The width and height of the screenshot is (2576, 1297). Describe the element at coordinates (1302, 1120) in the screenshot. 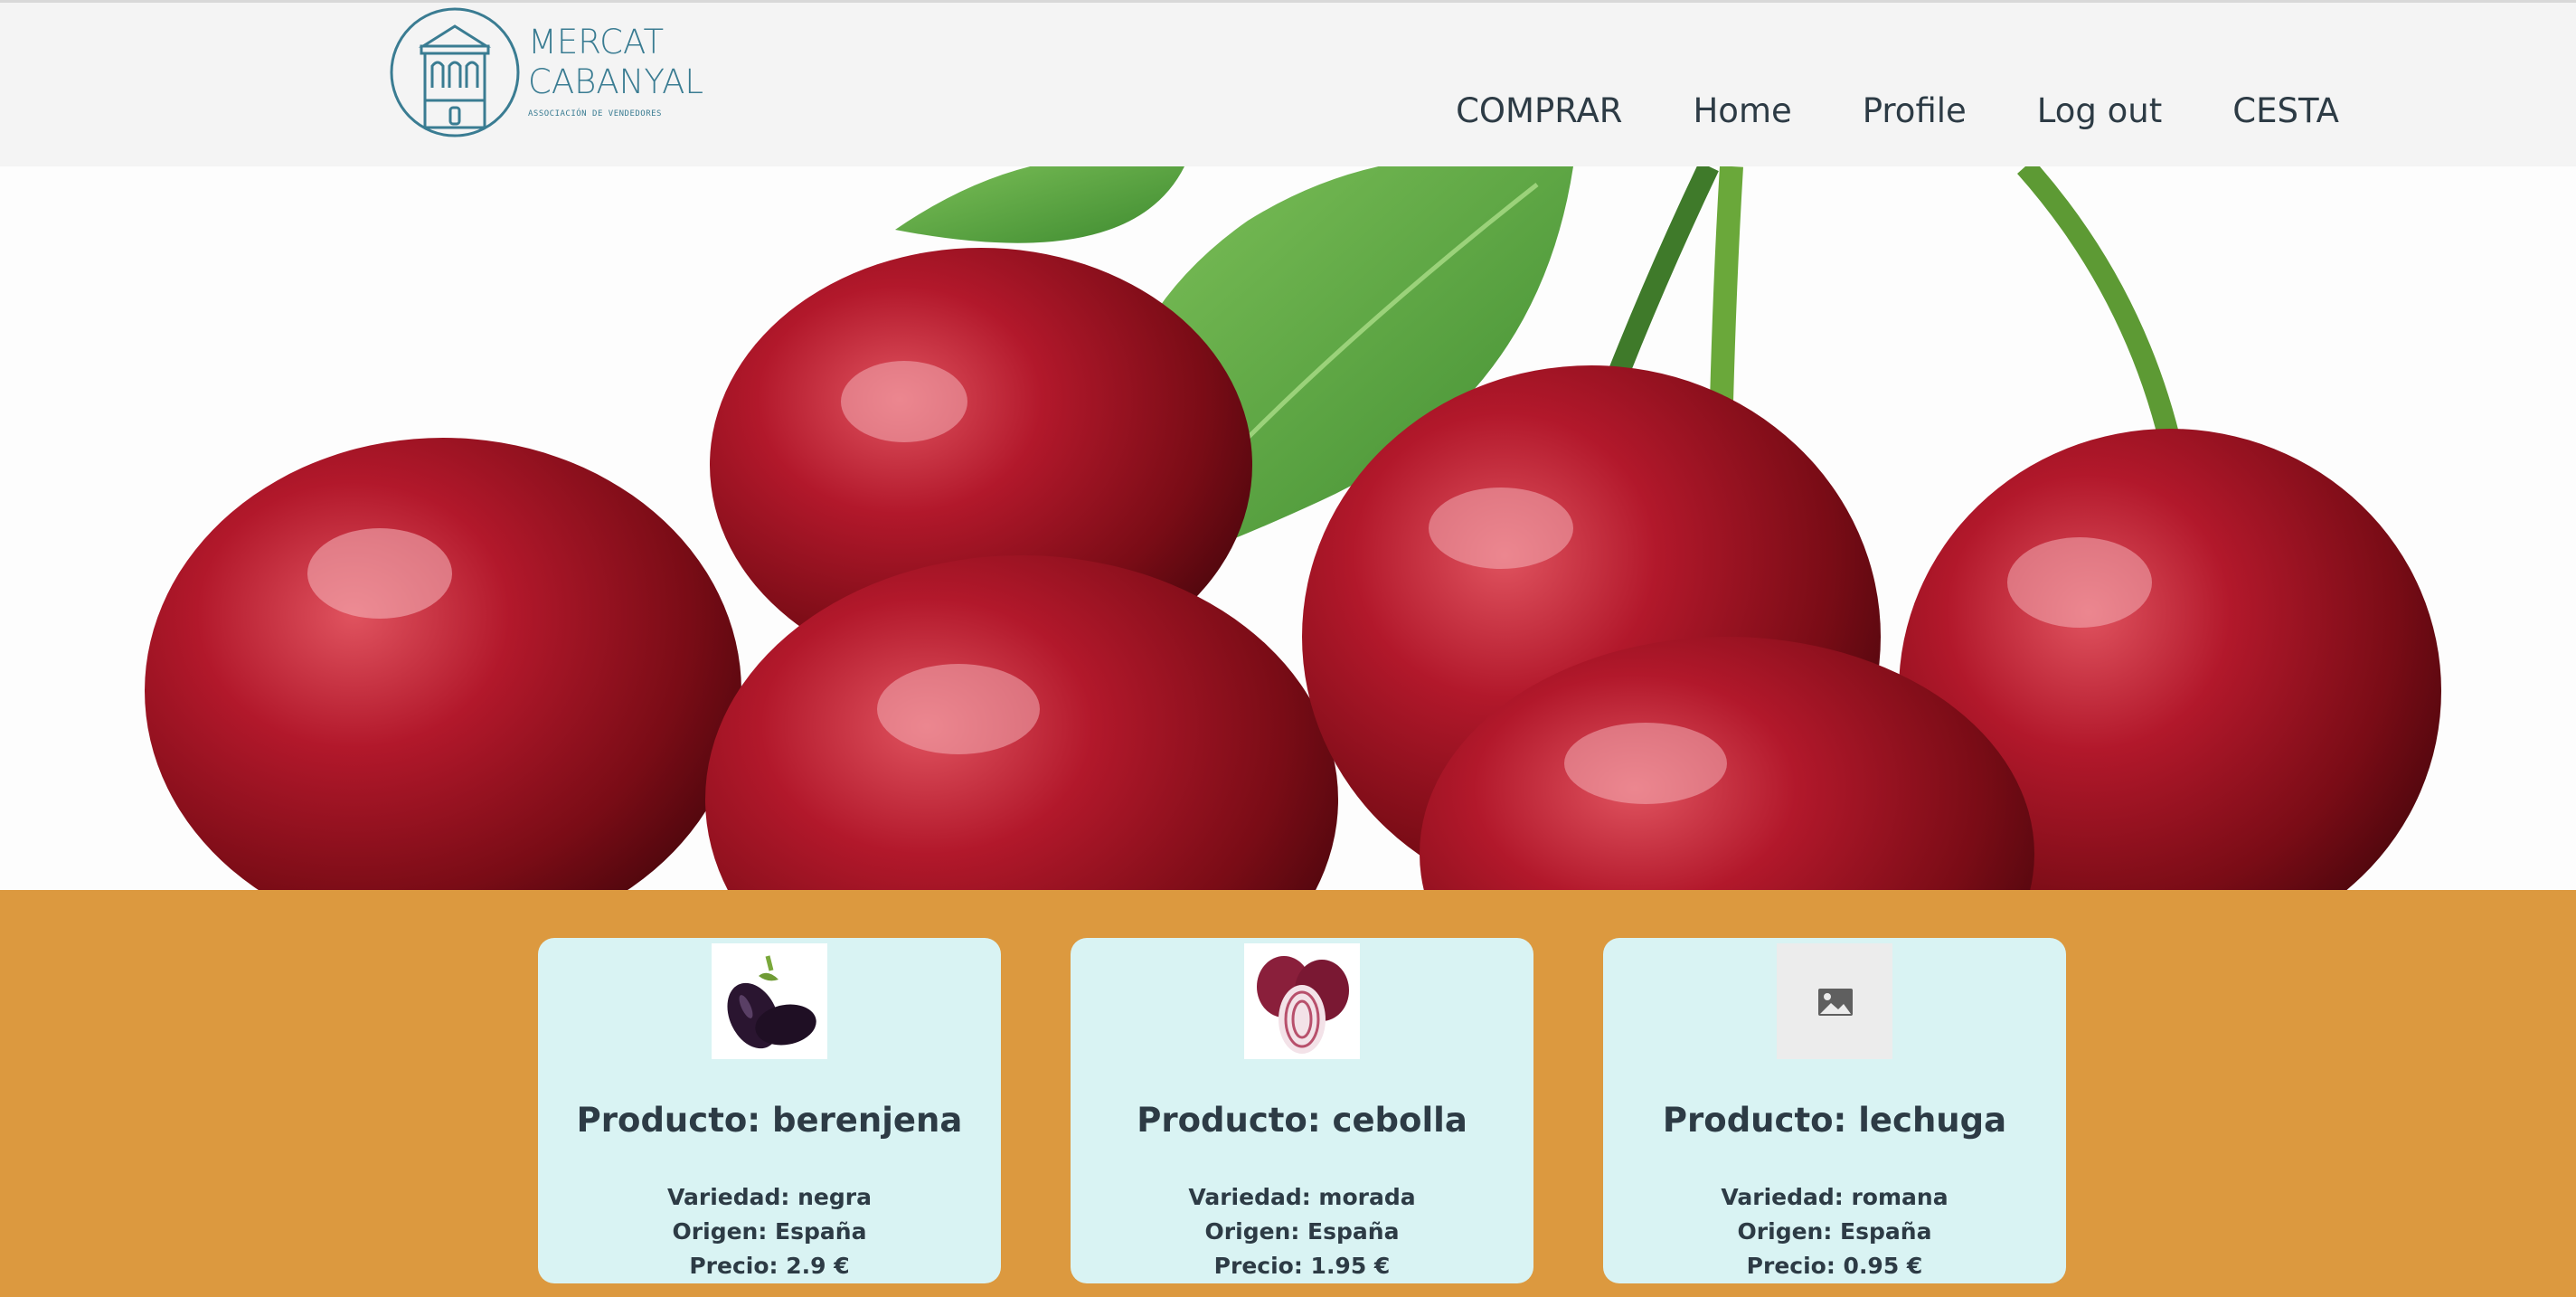

I see `product-title: Producto: cebolla` at that location.